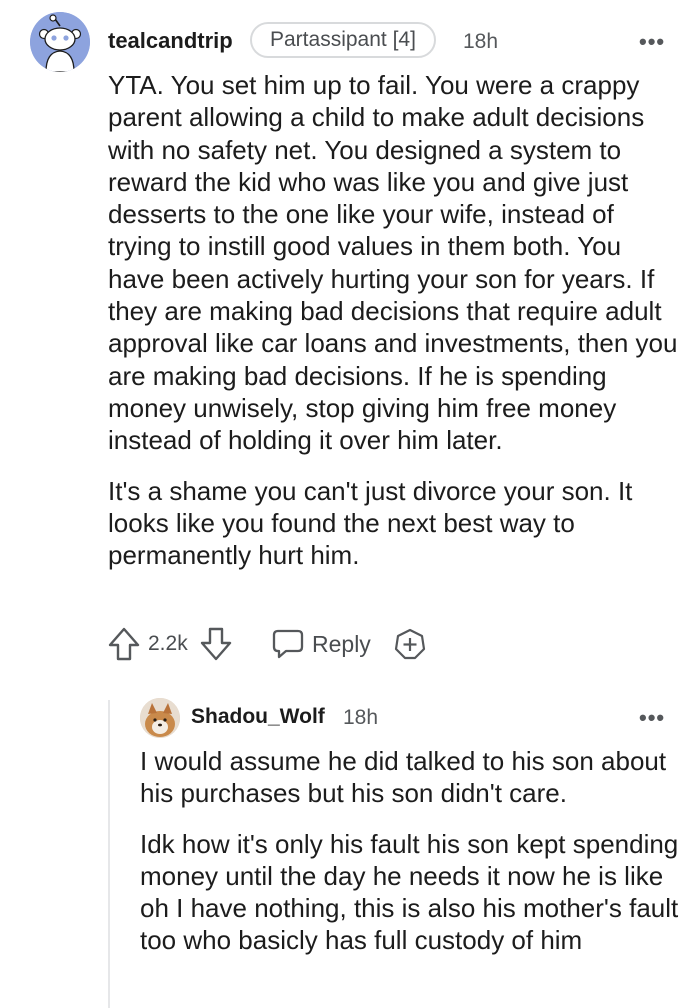 This screenshot has height=1008, width=700. Describe the element at coordinates (170, 41) in the screenshot. I see `comment-username: tealcandtrip` at that location.